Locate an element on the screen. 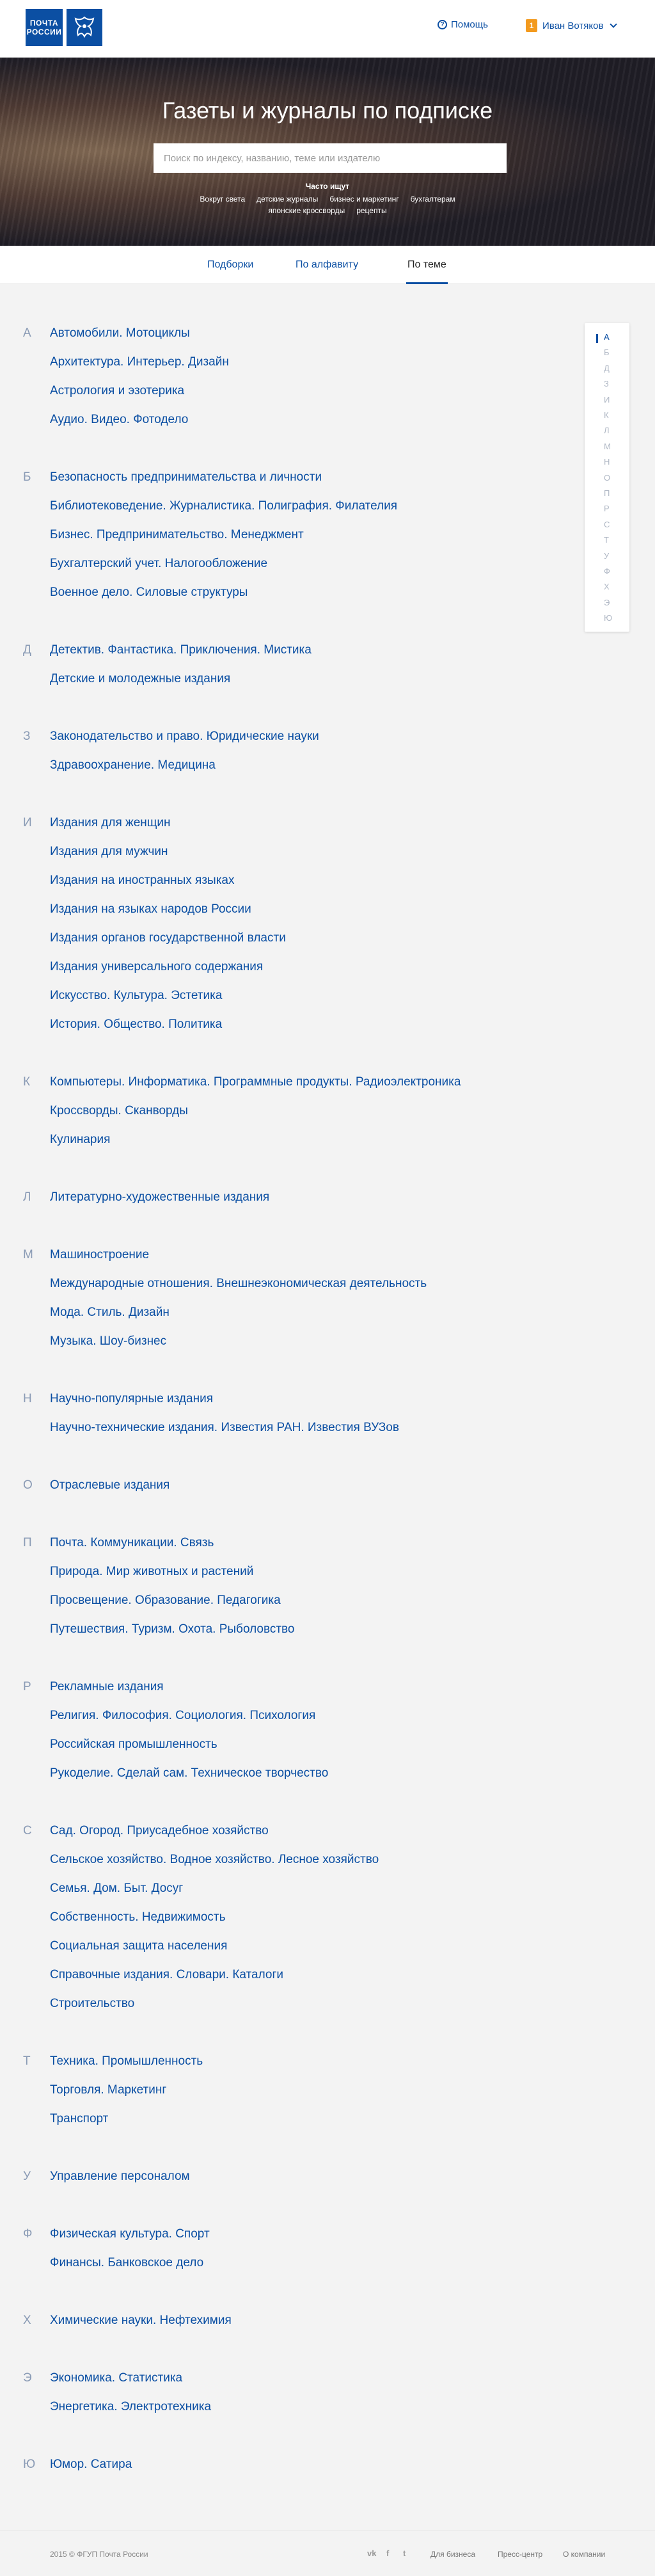 This screenshot has height=2576, width=655. alphabet-index-letter: Р is located at coordinates (607, 508).